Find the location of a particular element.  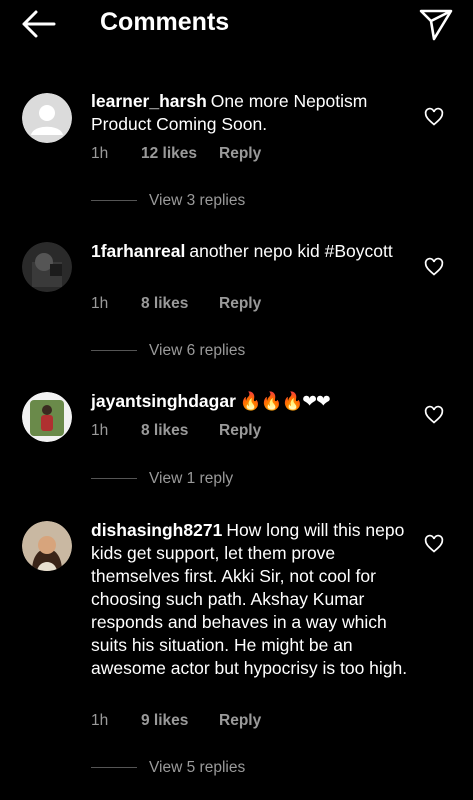

view-replies-label: View 5 replies is located at coordinates (197, 767).